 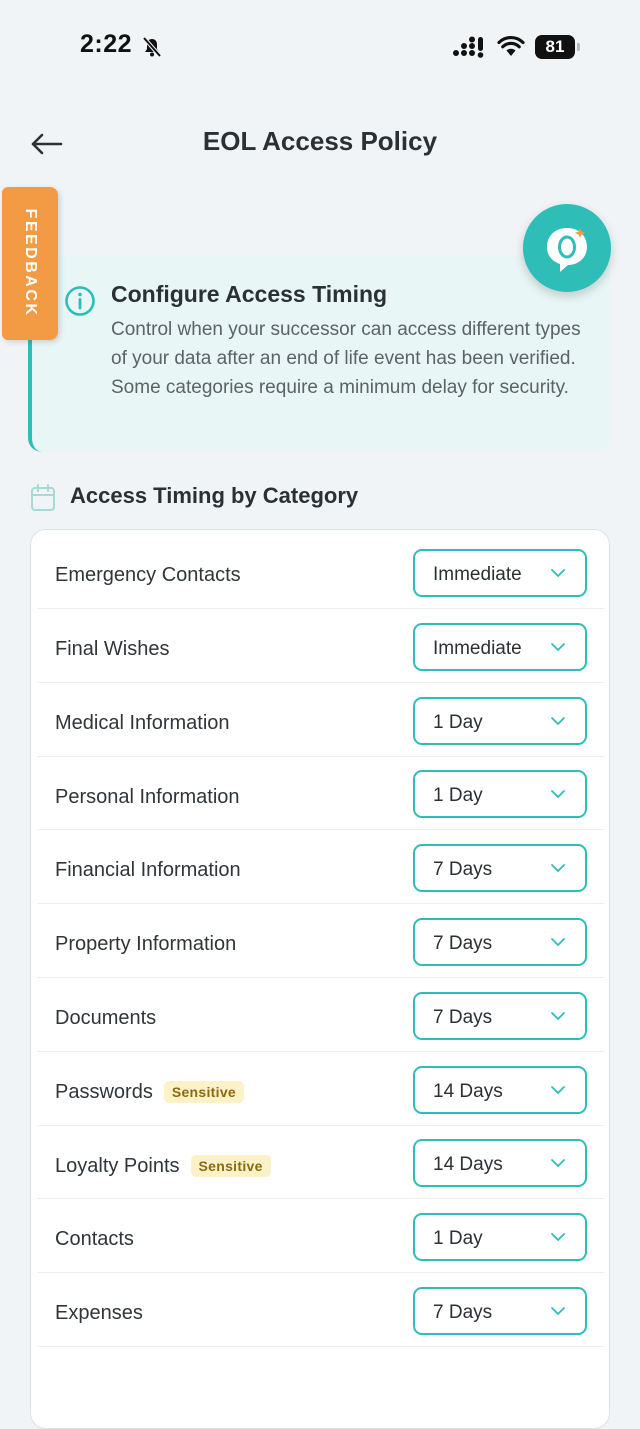 I want to click on category-name: Property Information, so click(x=146, y=944).